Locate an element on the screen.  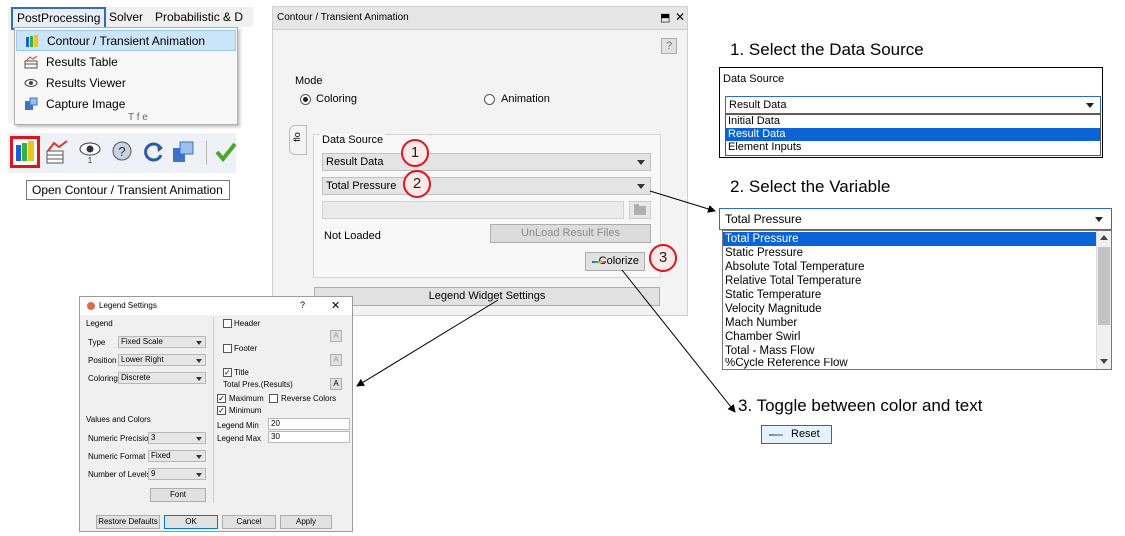
variable-option: Relative Total Temperature is located at coordinates (911, 281).